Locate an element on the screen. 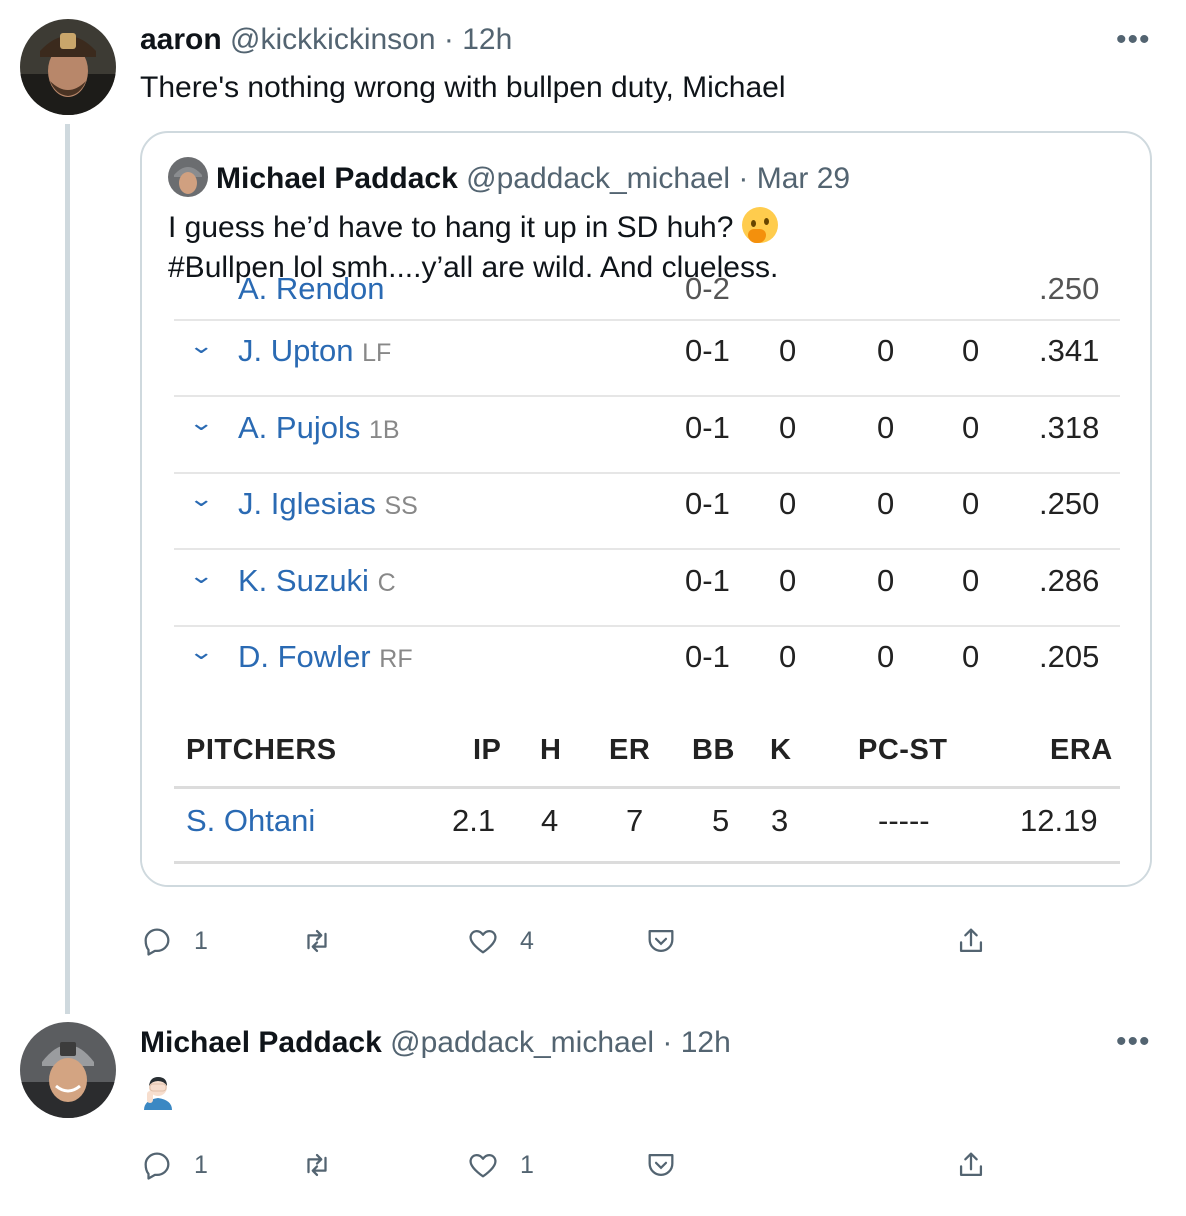  partial-row-player: A. Rendon is located at coordinates (311, 288).